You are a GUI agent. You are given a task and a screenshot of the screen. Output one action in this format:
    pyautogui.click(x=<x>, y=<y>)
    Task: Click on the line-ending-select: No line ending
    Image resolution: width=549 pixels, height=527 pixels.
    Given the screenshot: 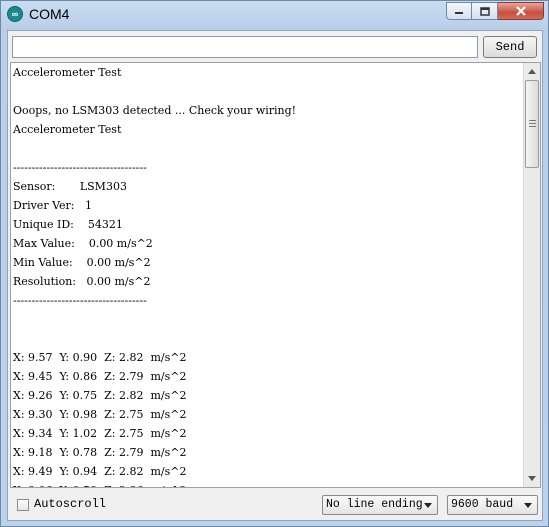 What is the action you would take?
    pyautogui.click(x=380, y=505)
    